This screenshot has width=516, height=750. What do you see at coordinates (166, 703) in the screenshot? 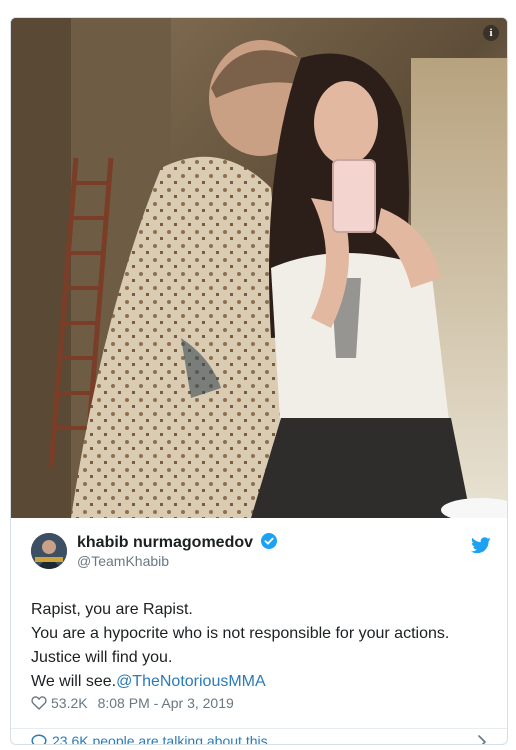
I see `timestamp-link: 8:08 PM - Apr 3, 2019` at bounding box center [166, 703].